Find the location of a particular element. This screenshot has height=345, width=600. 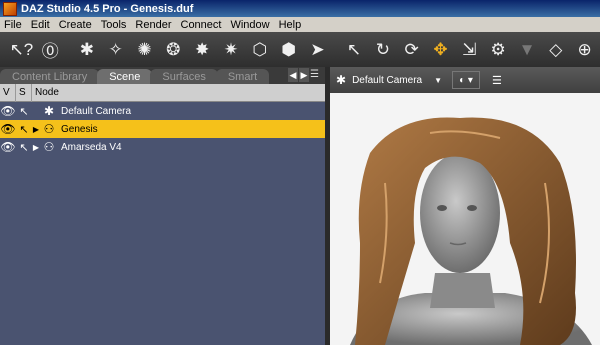

create-distant-light-icon: ❂ is located at coordinates (173, 50).